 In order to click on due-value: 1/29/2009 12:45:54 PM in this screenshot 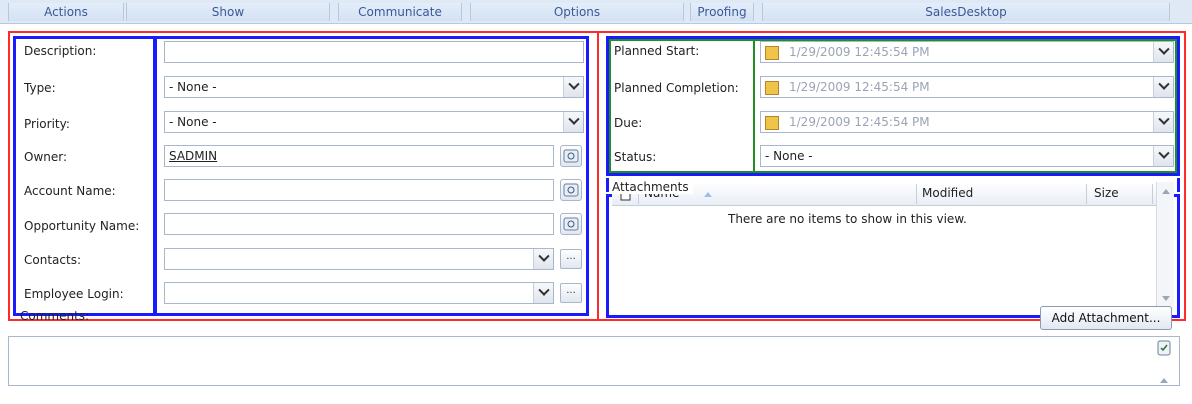, I will do `click(859, 122)`.